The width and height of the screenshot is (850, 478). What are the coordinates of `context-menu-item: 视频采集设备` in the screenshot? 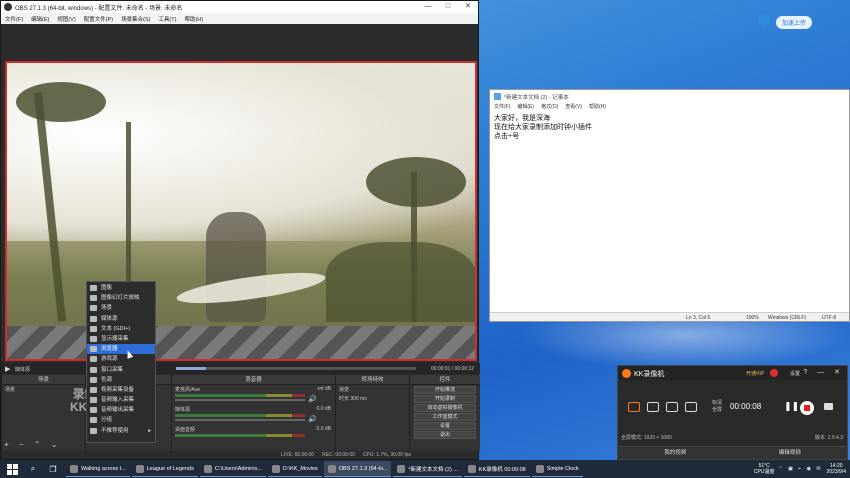 It's located at (121, 390).